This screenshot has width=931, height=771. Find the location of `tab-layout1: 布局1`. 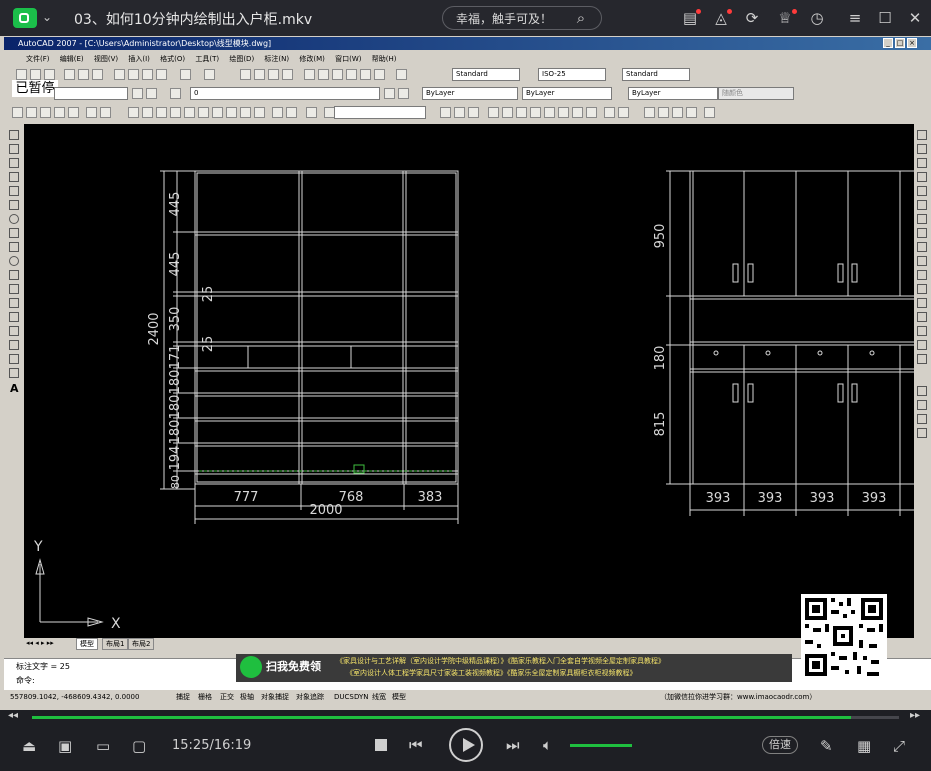

tab-layout1: 布局1 is located at coordinates (115, 644).